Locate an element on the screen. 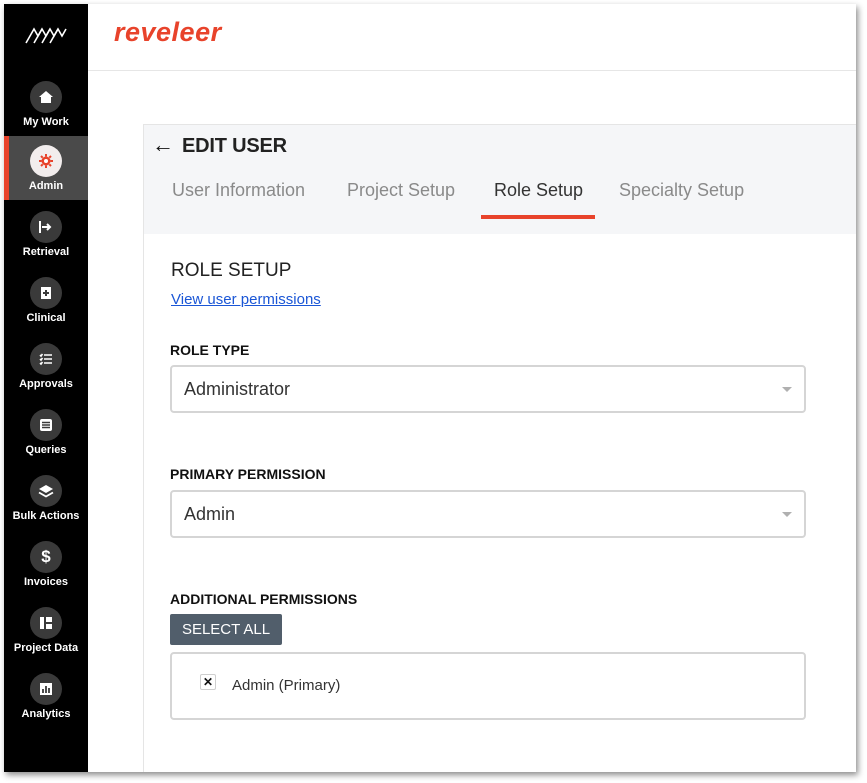  tab-role-setup: Role Setup is located at coordinates (538, 190).